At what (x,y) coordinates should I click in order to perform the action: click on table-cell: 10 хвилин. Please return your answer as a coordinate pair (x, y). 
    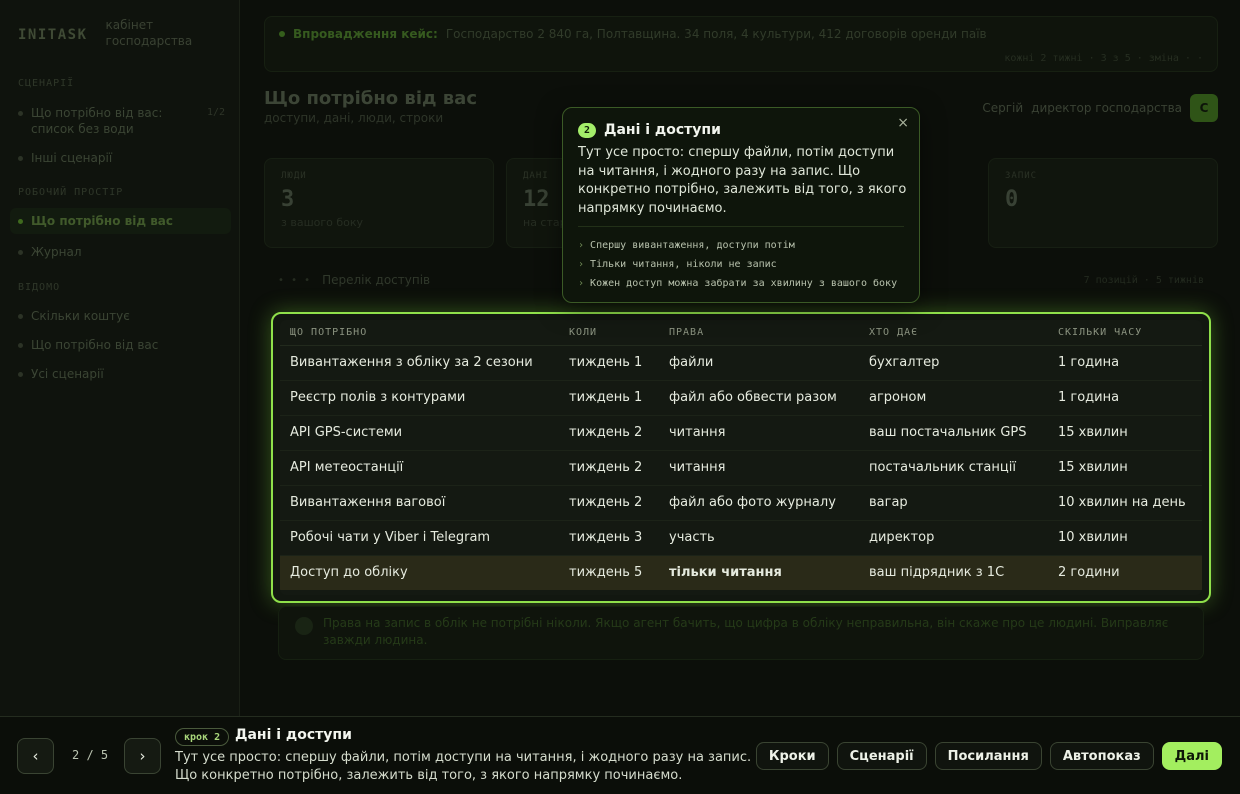
    Looking at the image, I should click on (1125, 538).